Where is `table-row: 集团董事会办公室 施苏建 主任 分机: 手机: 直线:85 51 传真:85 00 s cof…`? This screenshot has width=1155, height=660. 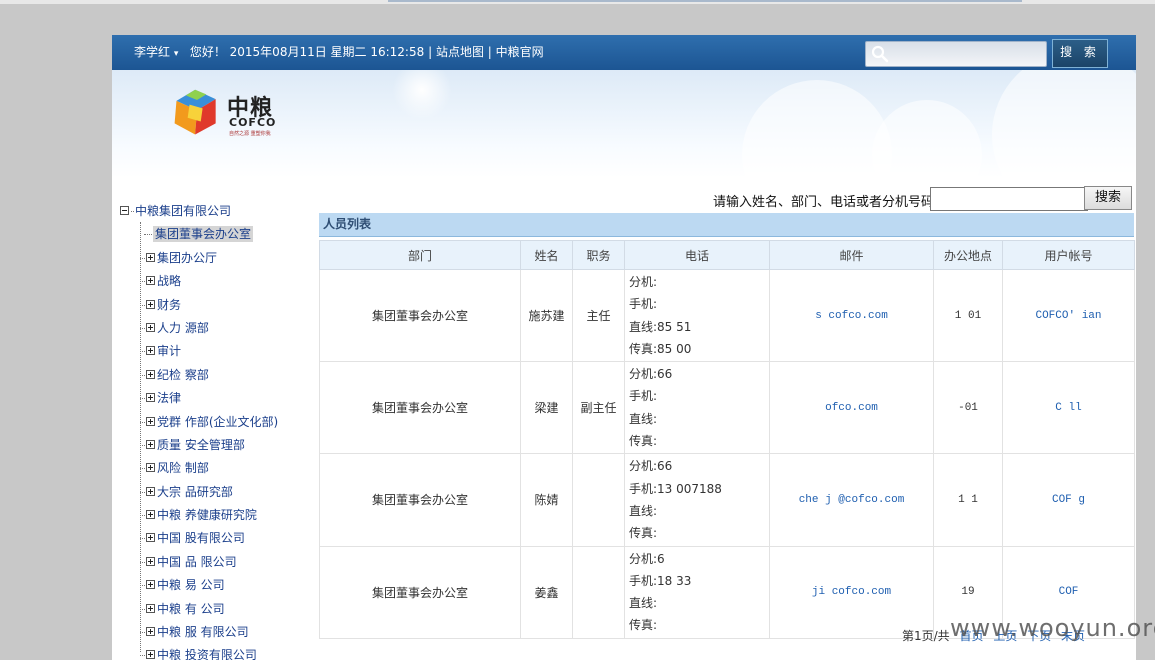 table-row: 集团董事会办公室 施苏建 主任 分机: 手机: 直线:85 51 传真:85 00 s cof… is located at coordinates (727, 315).